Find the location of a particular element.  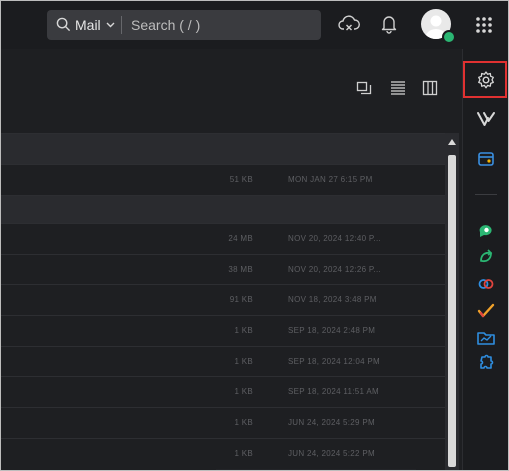

search-bar: Mail Search ( / ) is located at coordinates (184, 25).